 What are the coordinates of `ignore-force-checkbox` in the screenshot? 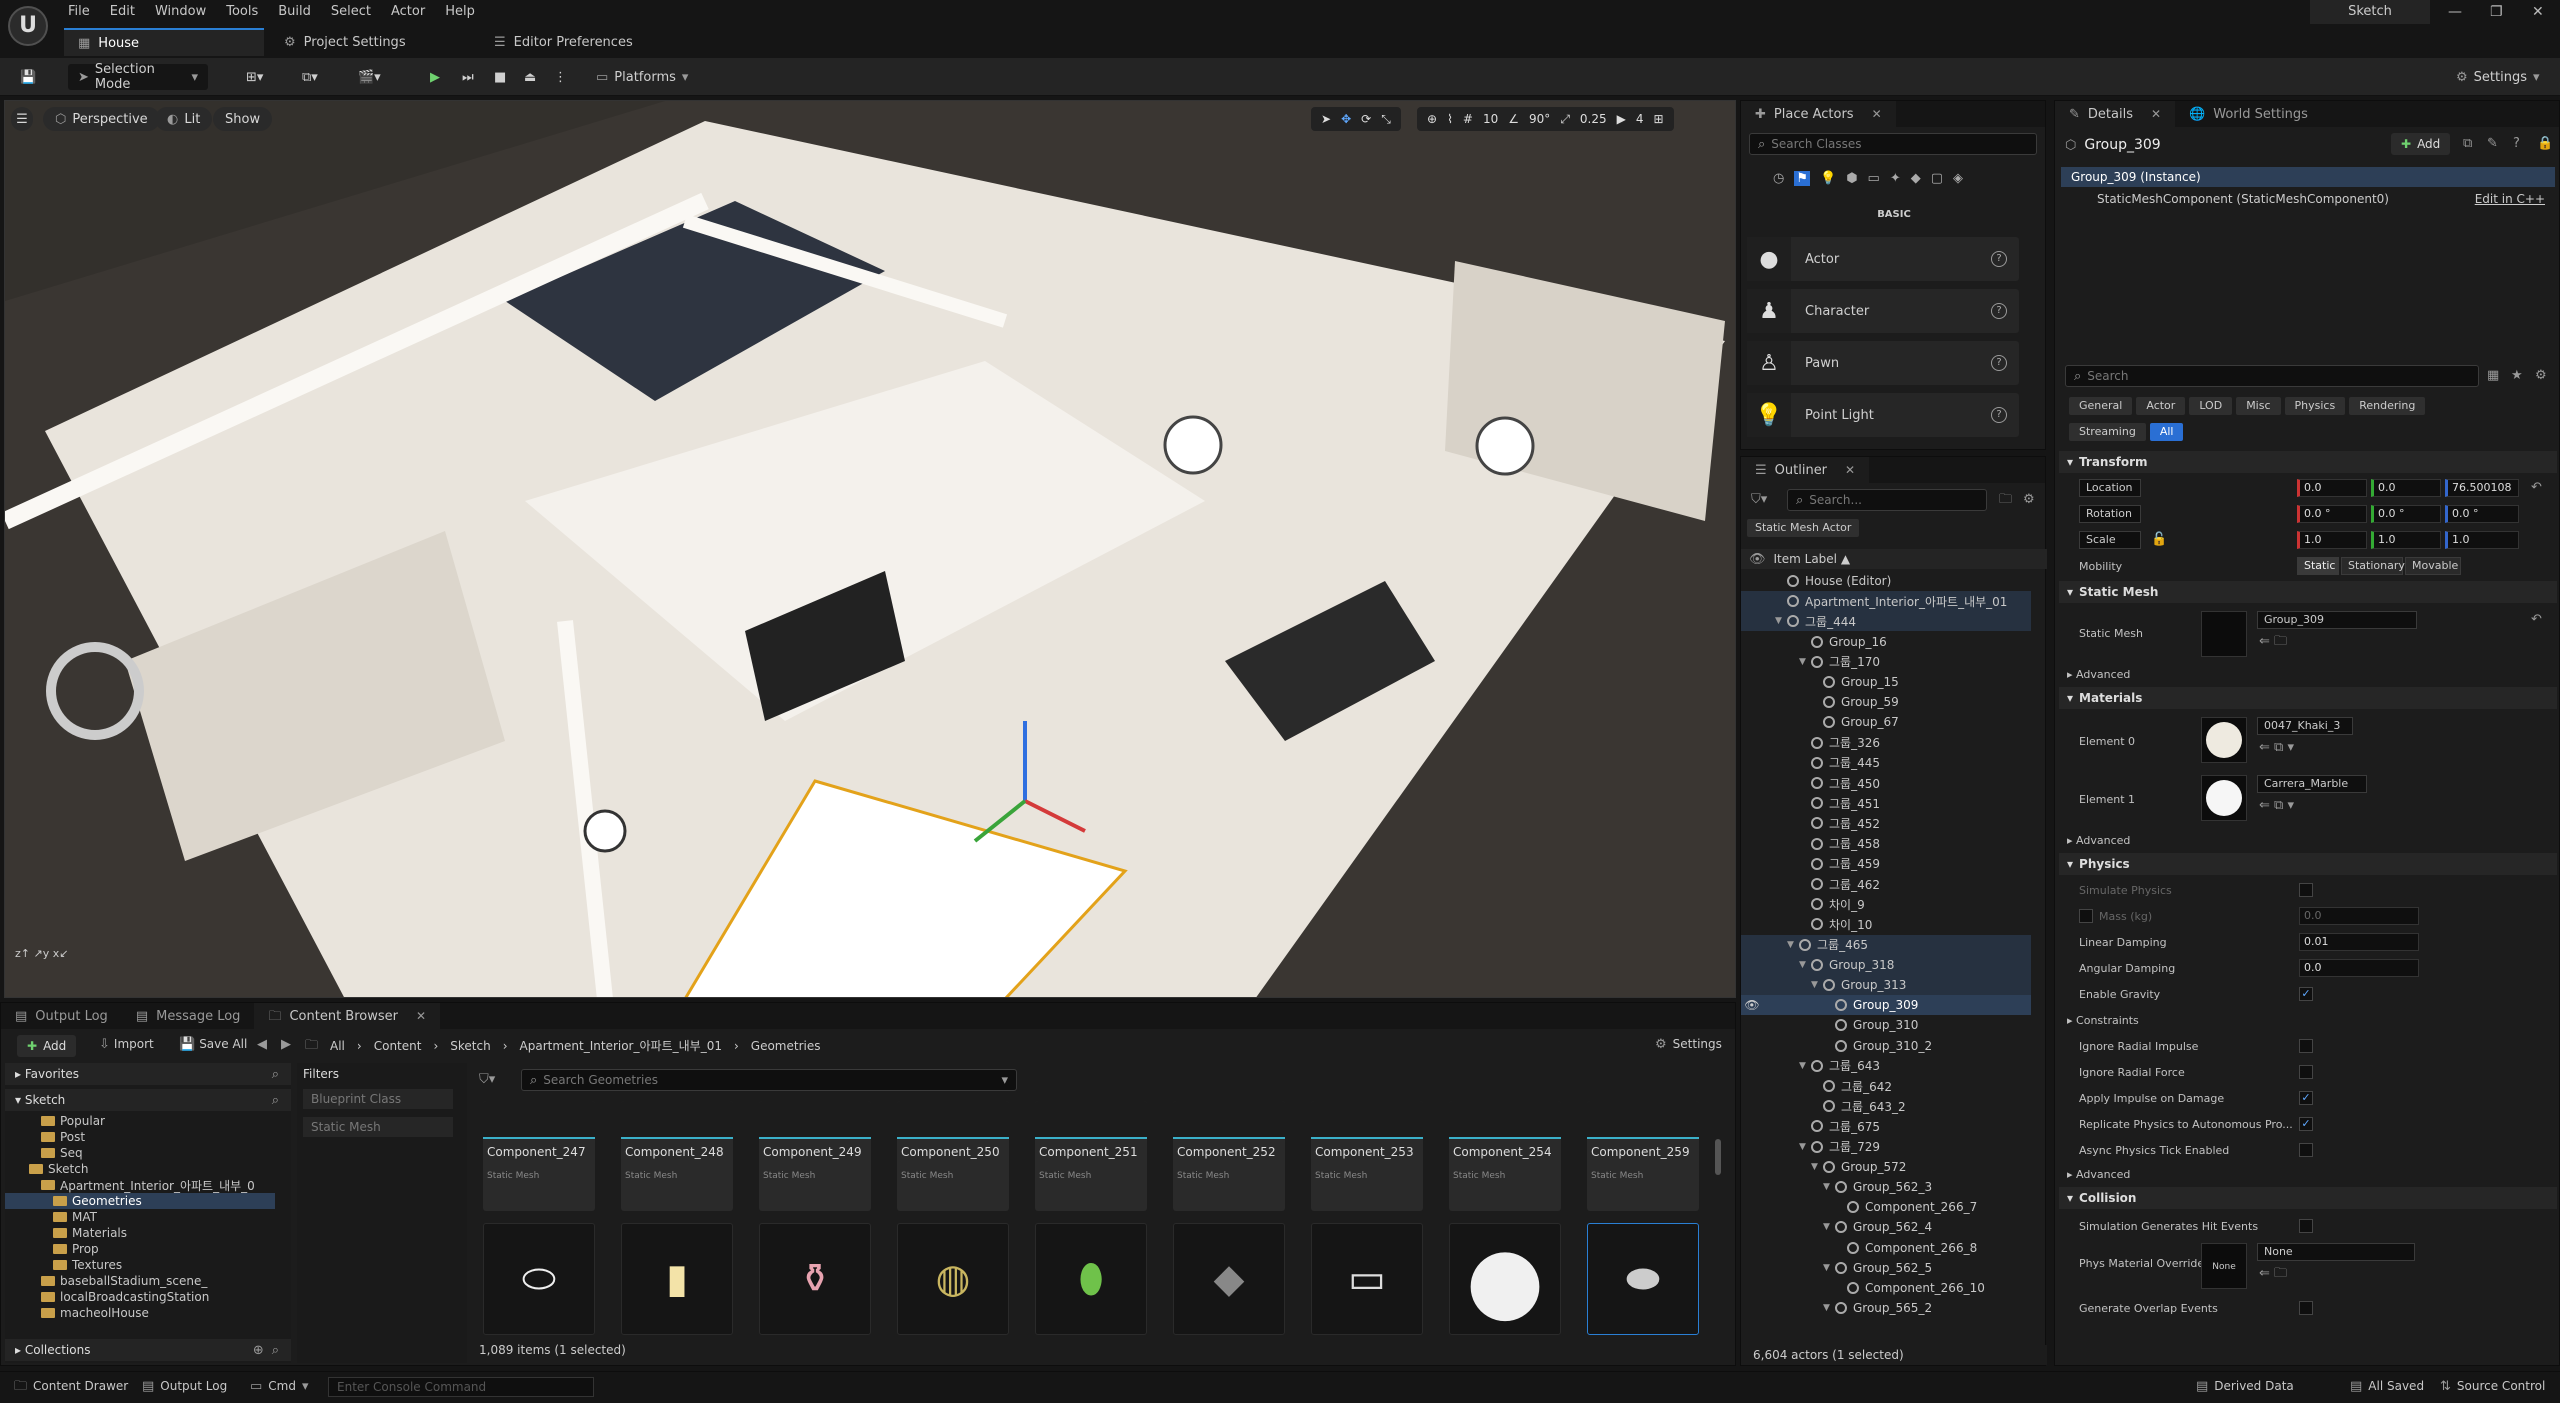 It's located at (2306, 1072).